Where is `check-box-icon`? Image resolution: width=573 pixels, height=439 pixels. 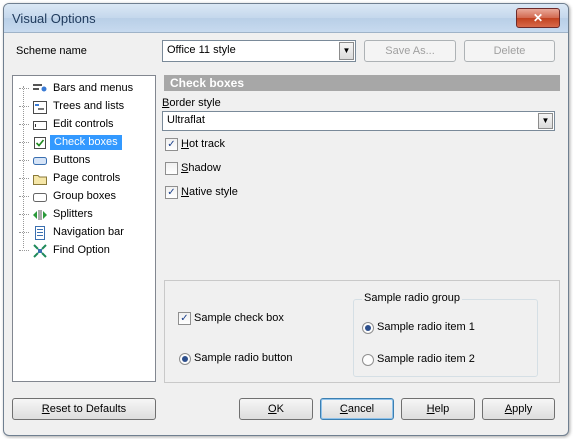
check-box-icon is located at coordinates (40, 143).